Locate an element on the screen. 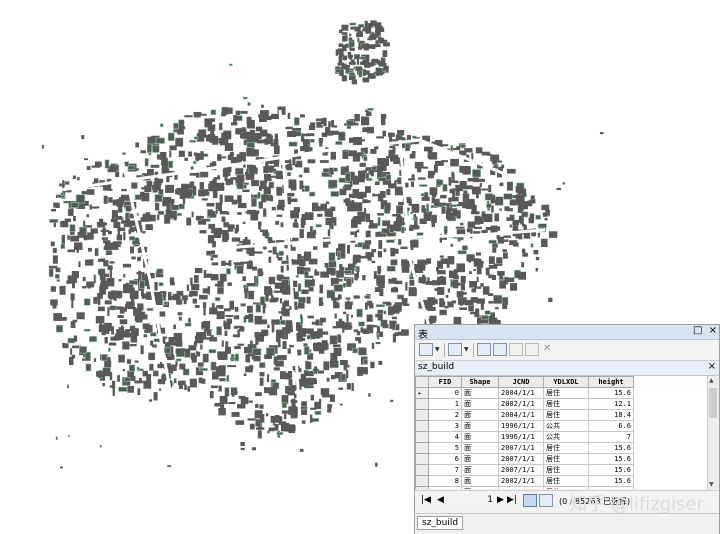 This screenshot has width=720, height=534. table-row: 2 面 2004/1/1 居住 18.4 is located at coordinates (524, 415).